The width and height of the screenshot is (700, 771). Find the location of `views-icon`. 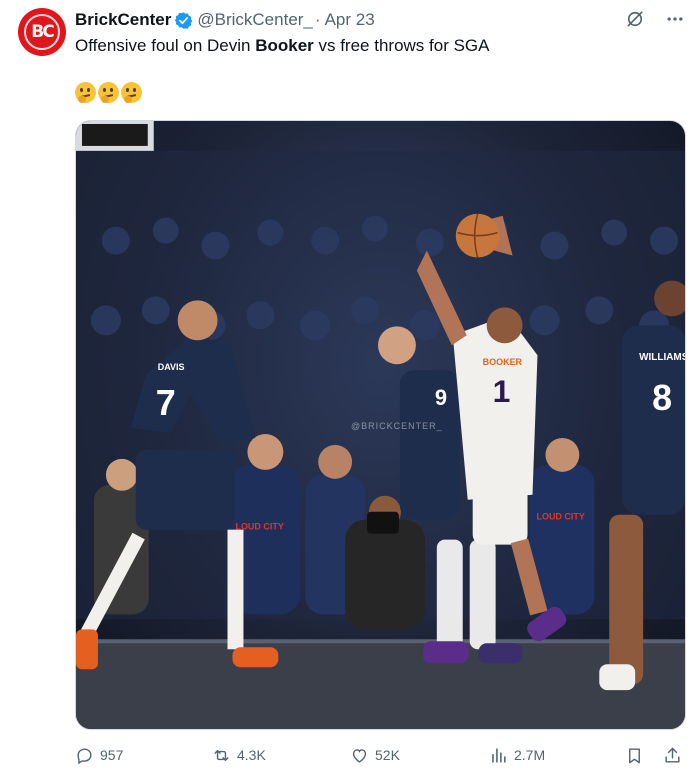

views-icon is located at coordinates (499, 755).